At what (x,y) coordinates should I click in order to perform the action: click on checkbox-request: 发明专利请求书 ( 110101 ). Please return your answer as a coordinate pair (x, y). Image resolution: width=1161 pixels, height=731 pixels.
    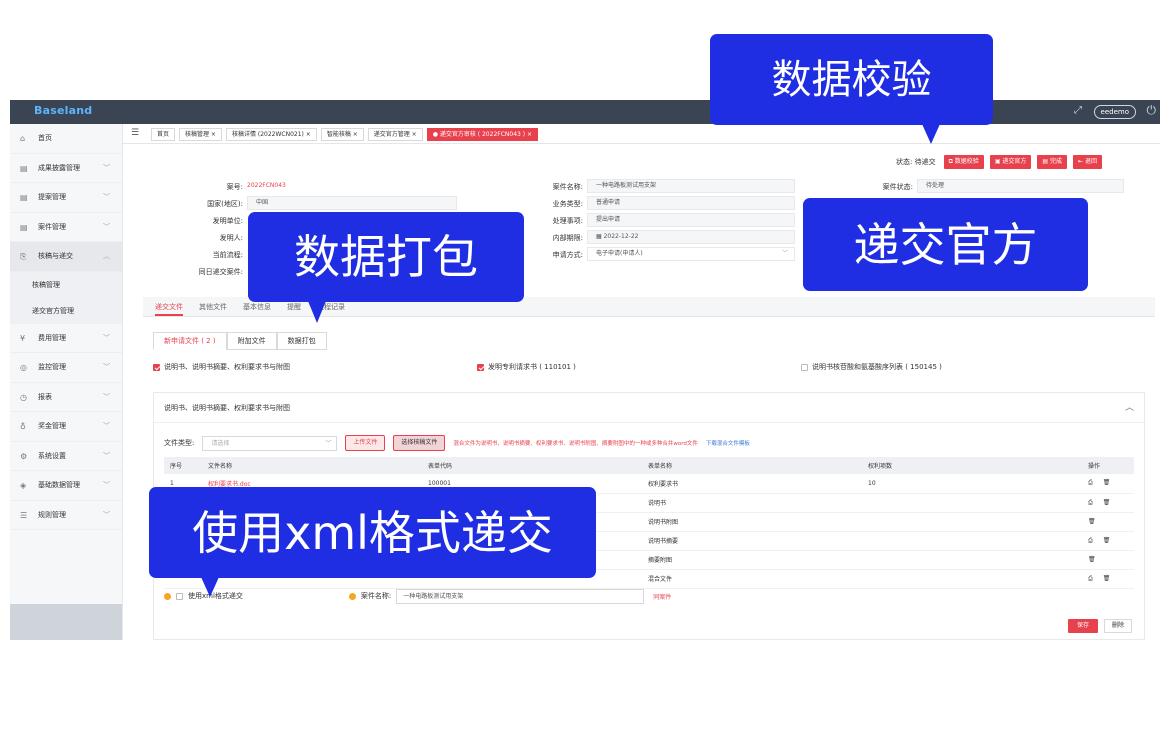
    Looking at the image, I should click on (526, 367).